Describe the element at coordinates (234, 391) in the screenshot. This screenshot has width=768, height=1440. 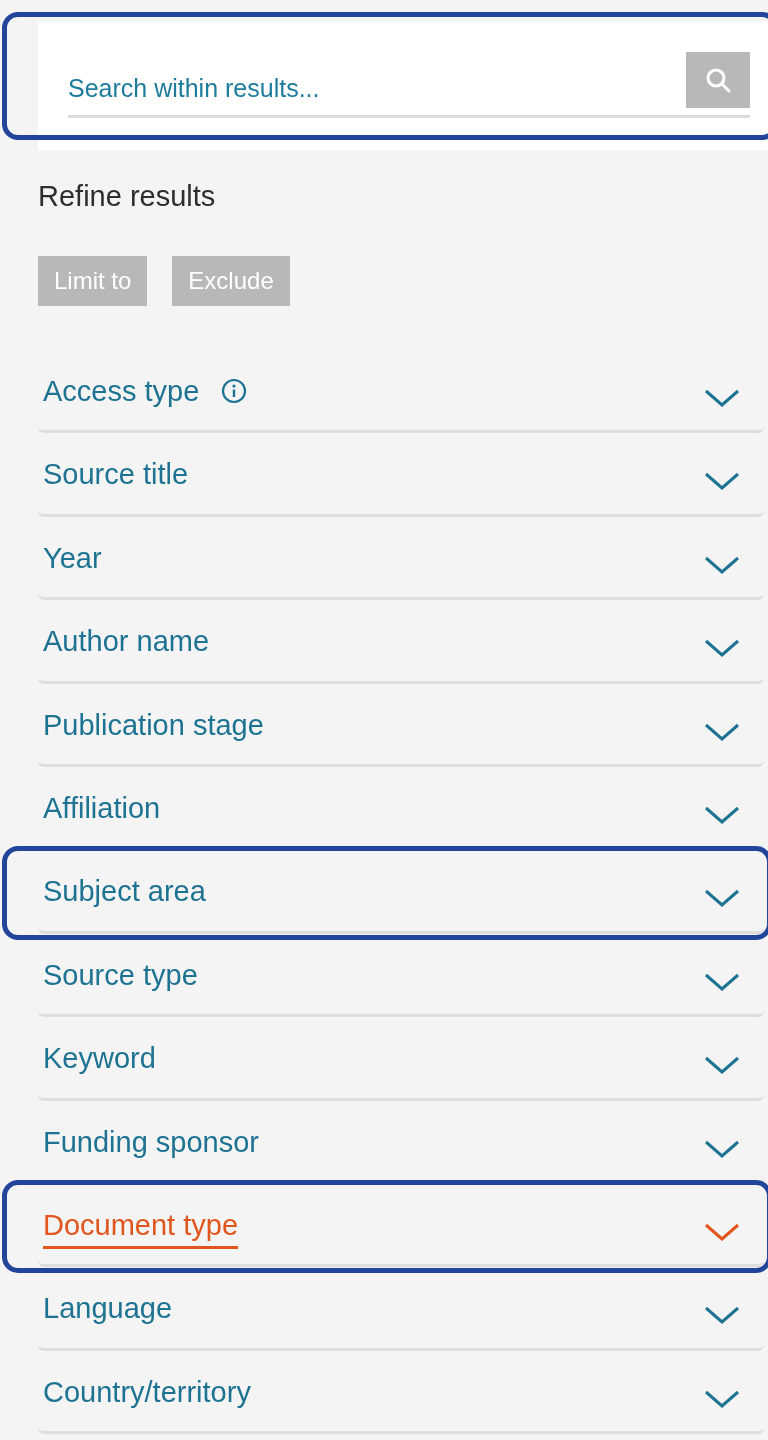
I see `info-icon` at that location.